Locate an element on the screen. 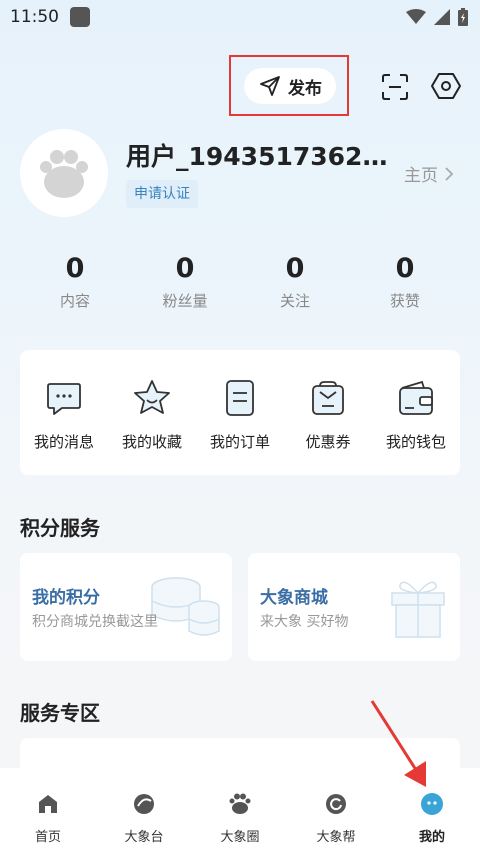 This screenshot has height=853, width=480. message-icon is located at coordinates (64, 399).